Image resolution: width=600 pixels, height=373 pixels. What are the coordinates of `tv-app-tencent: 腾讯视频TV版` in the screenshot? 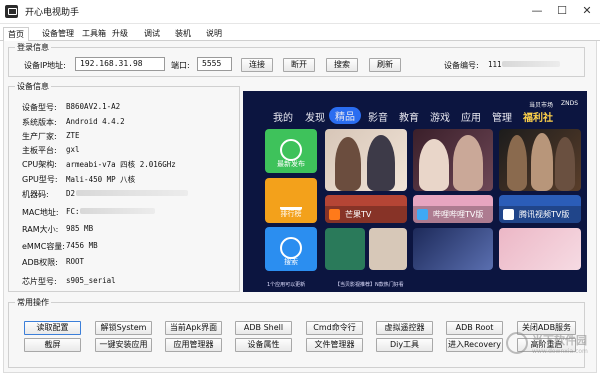 It's located at (540, 209).